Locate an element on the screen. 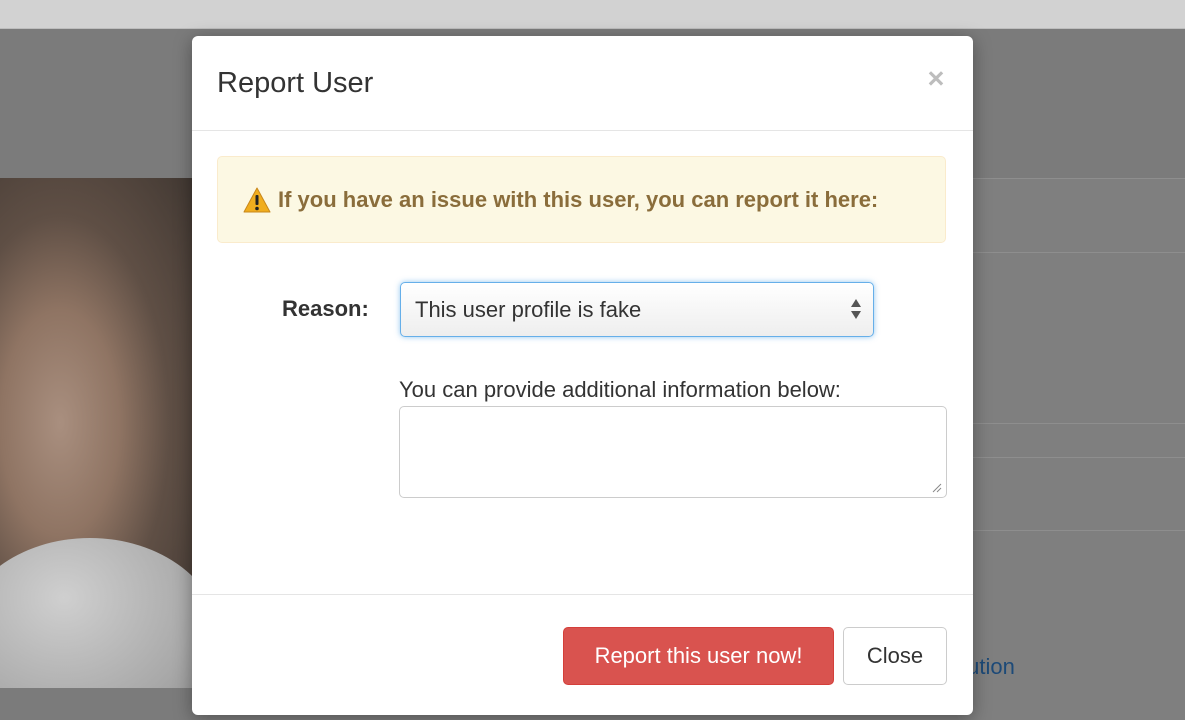 This screenshot has width=1185, height=720. reason-select: This user profile is fake is located at coordinates (637, 309).